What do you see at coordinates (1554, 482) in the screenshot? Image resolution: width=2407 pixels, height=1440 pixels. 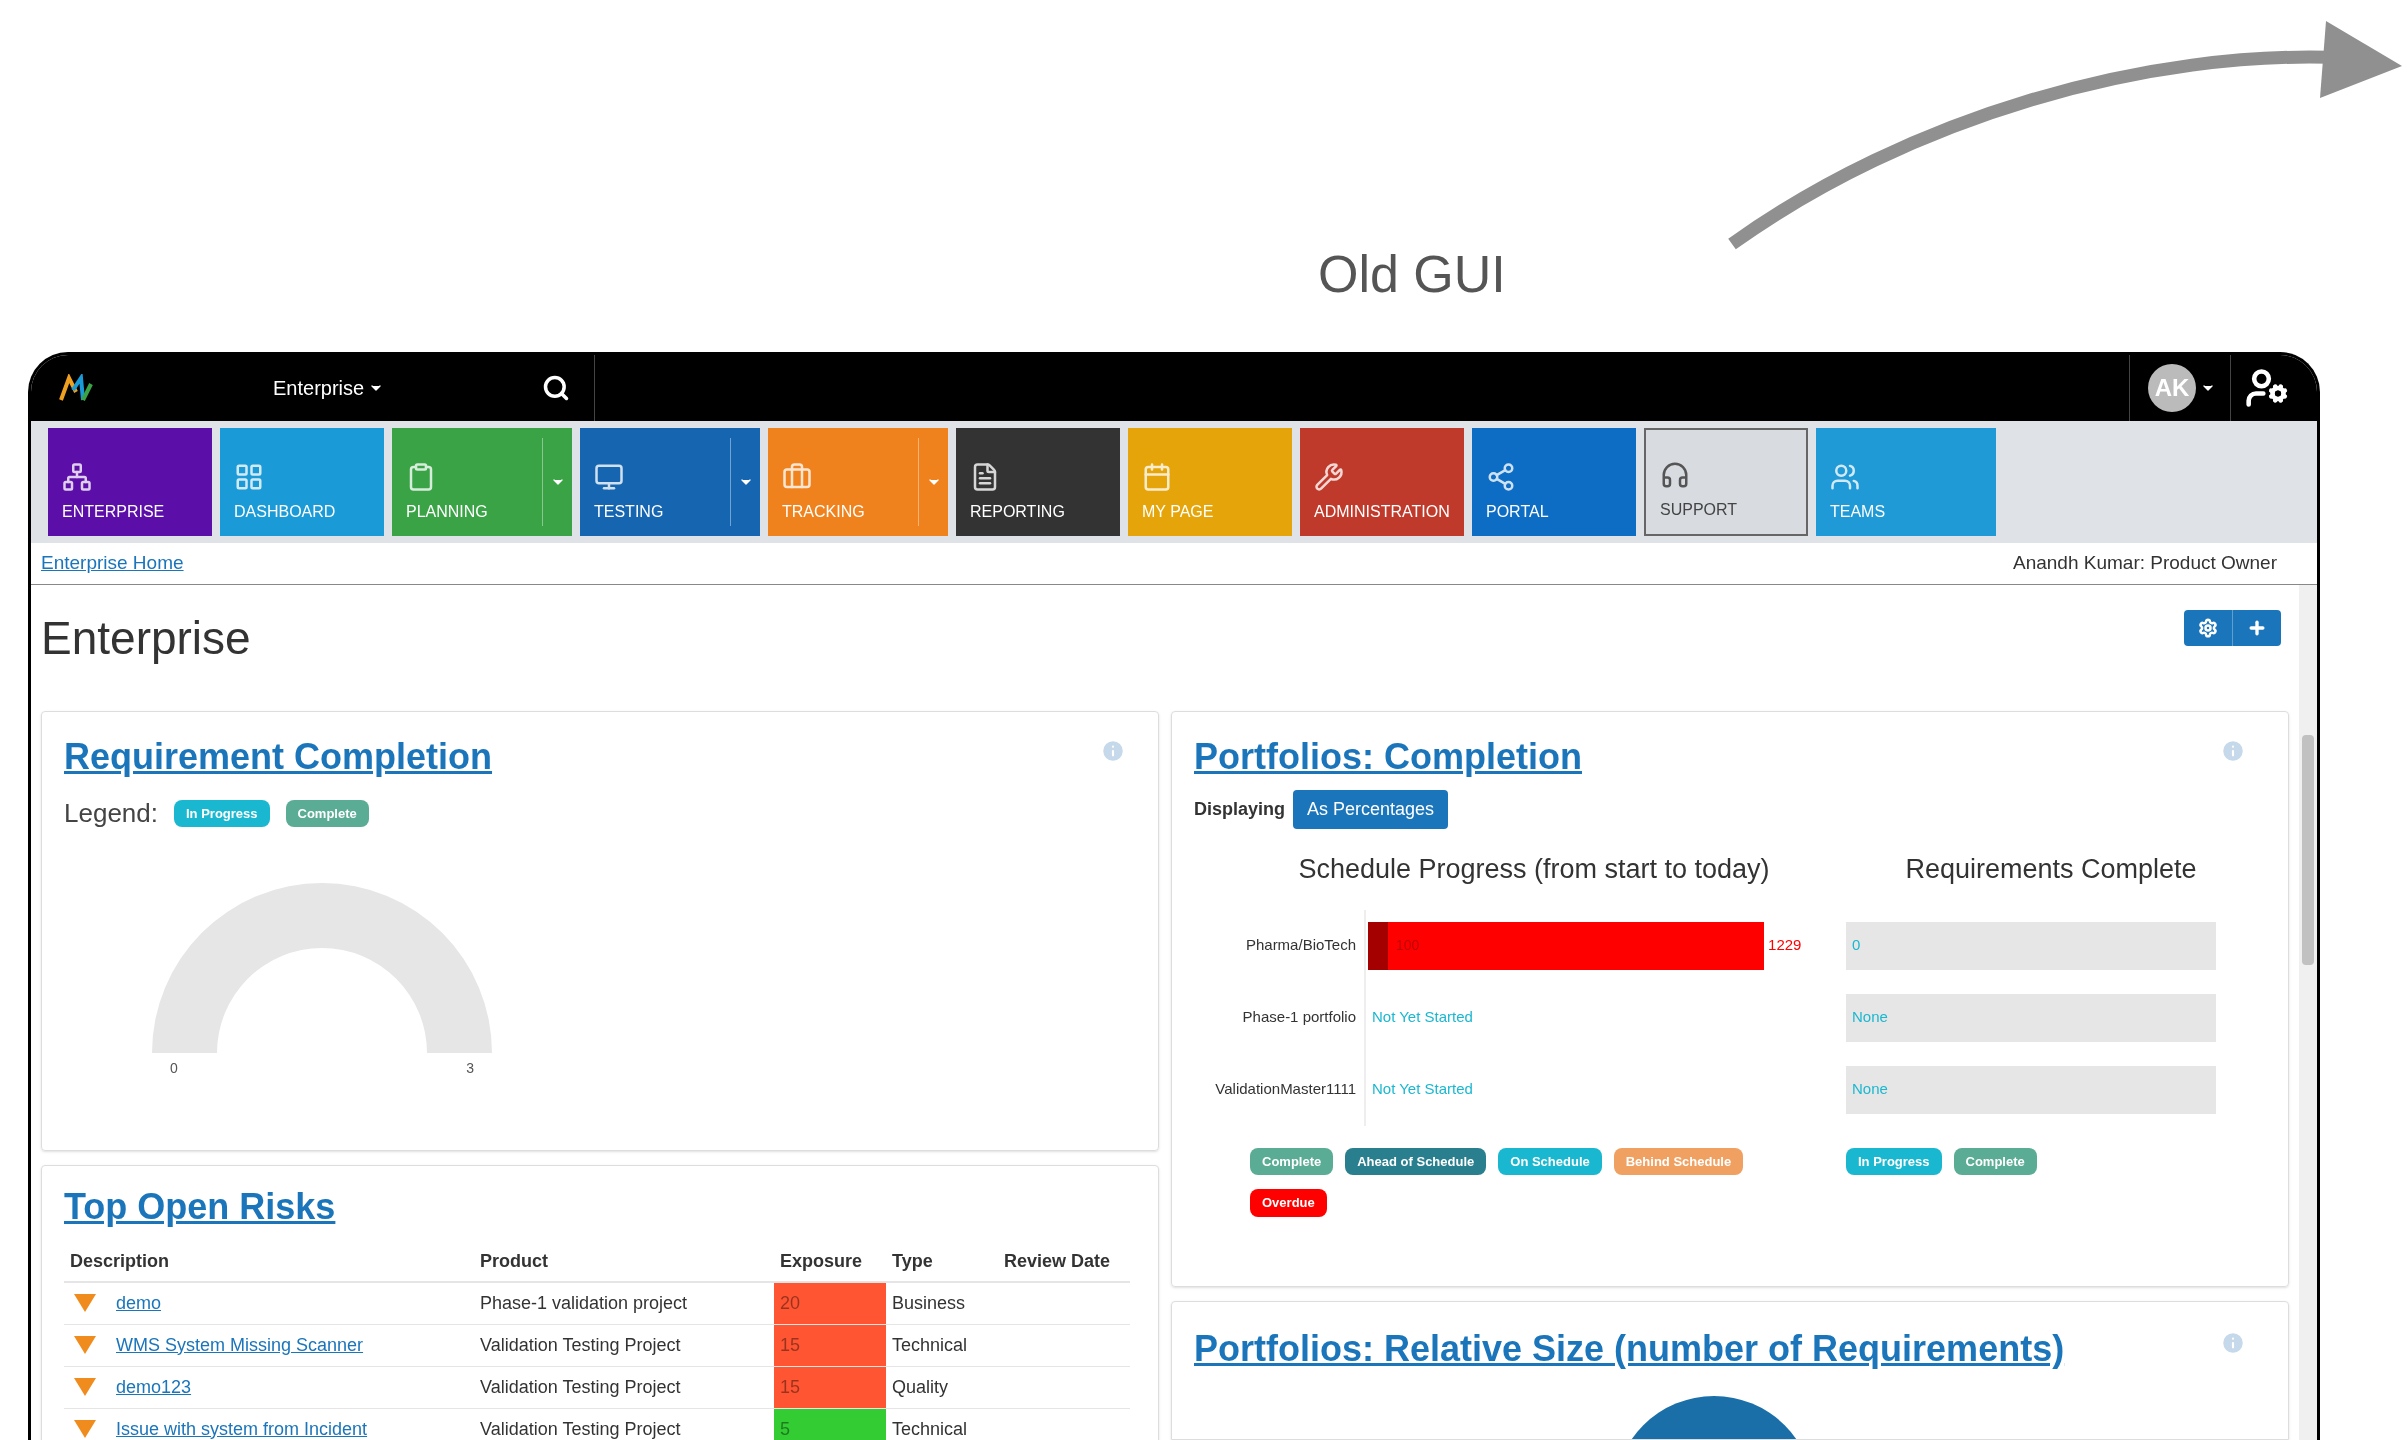 I see `nav-tile: PORTAL` at bounding box center [1554, 482].